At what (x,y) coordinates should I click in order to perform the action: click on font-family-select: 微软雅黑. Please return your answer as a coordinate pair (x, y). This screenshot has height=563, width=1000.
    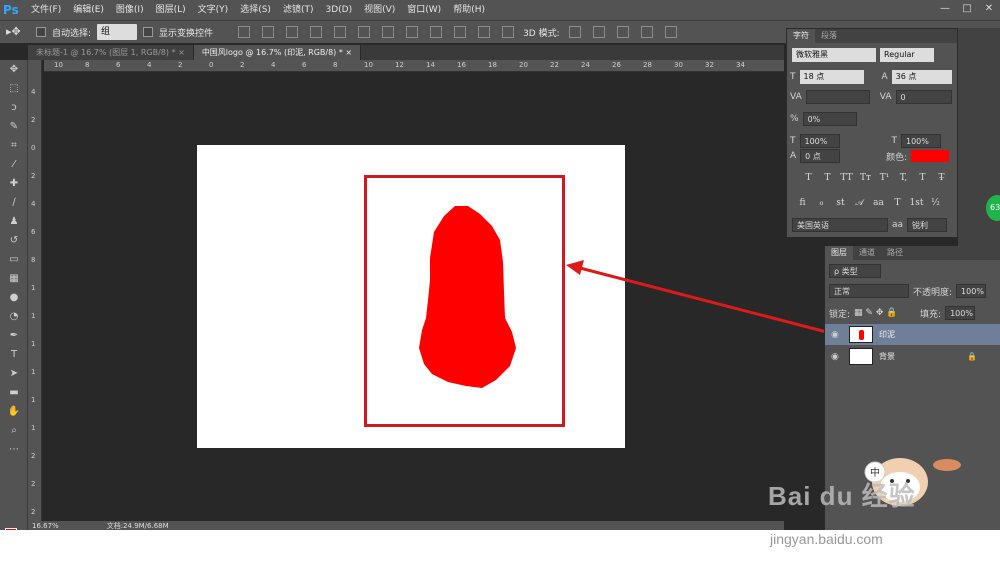
    Looking at the image, I should click on (834, 55).